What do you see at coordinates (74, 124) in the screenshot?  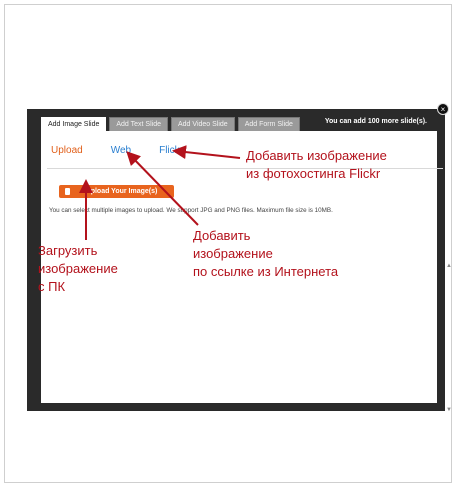 I see `tab-add-image-slide: Add Image Slide` at bounding box center [74, 124].